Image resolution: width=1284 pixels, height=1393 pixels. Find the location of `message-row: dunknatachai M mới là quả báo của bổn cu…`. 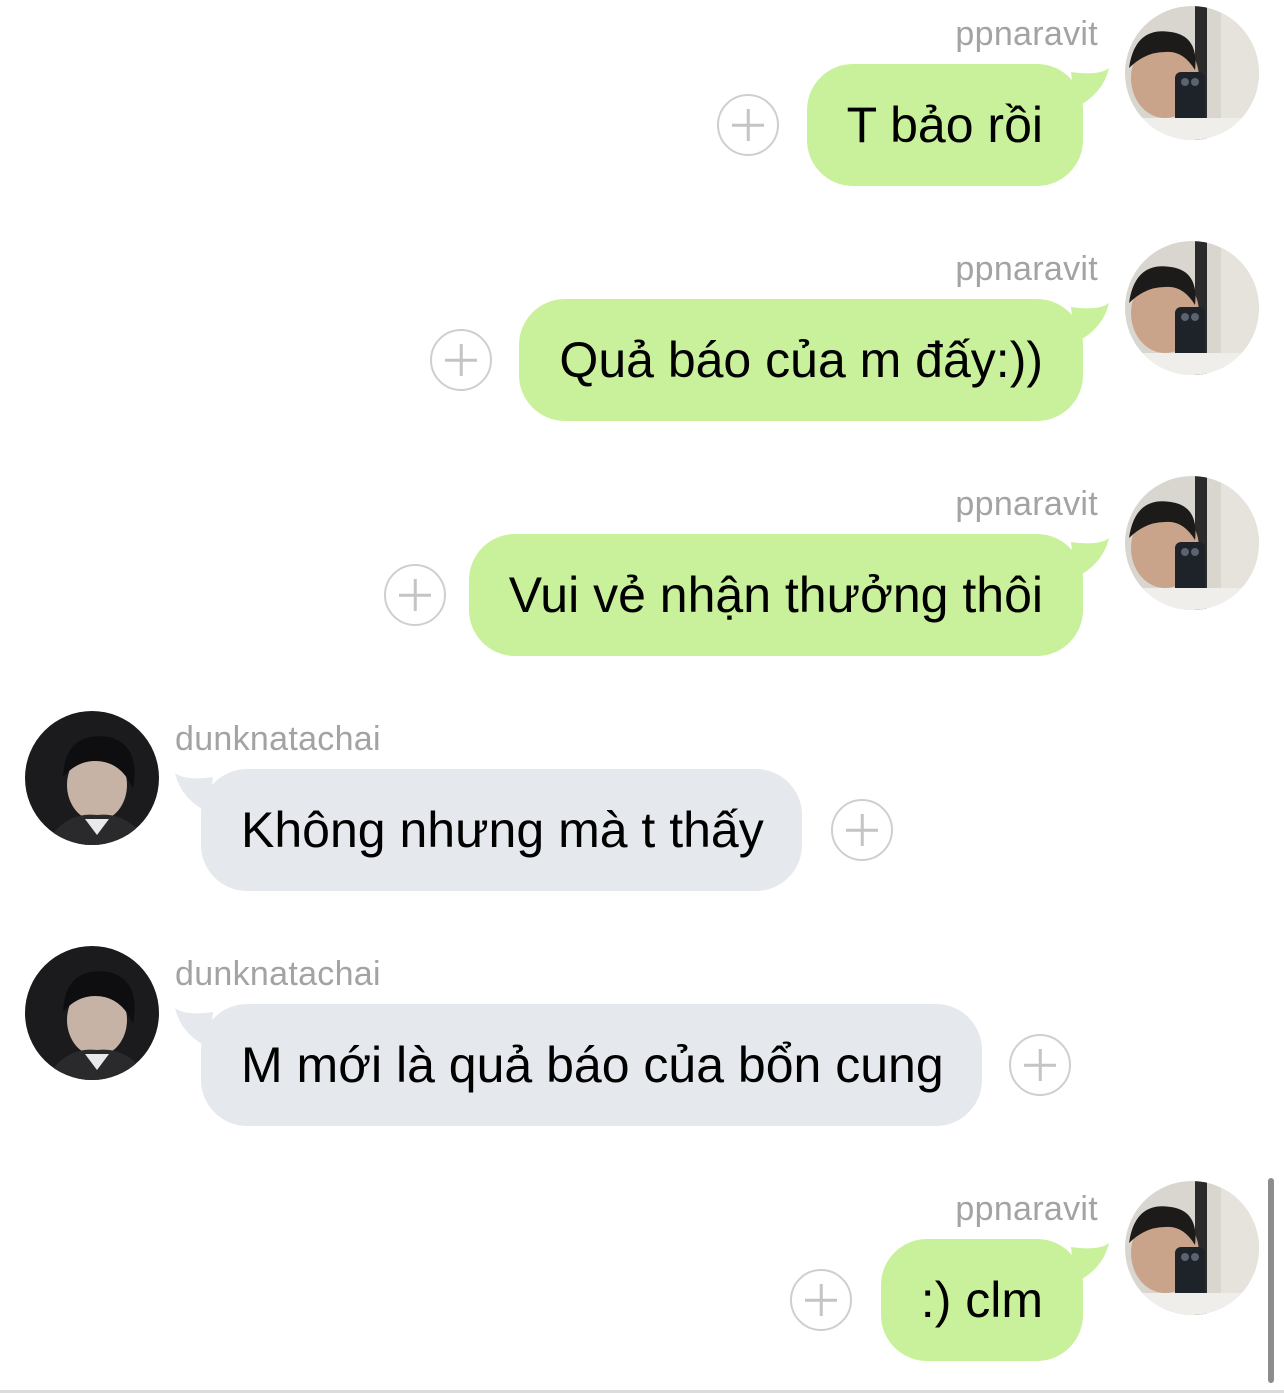

message-row: dunknatachai M mới là quả báo của bổn cu… is located at coordinates (642, 1046).